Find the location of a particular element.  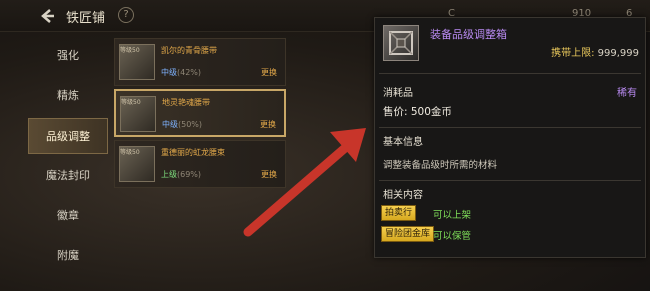

item-price: 售价: 500金币 is located at coordinates (417, 112).